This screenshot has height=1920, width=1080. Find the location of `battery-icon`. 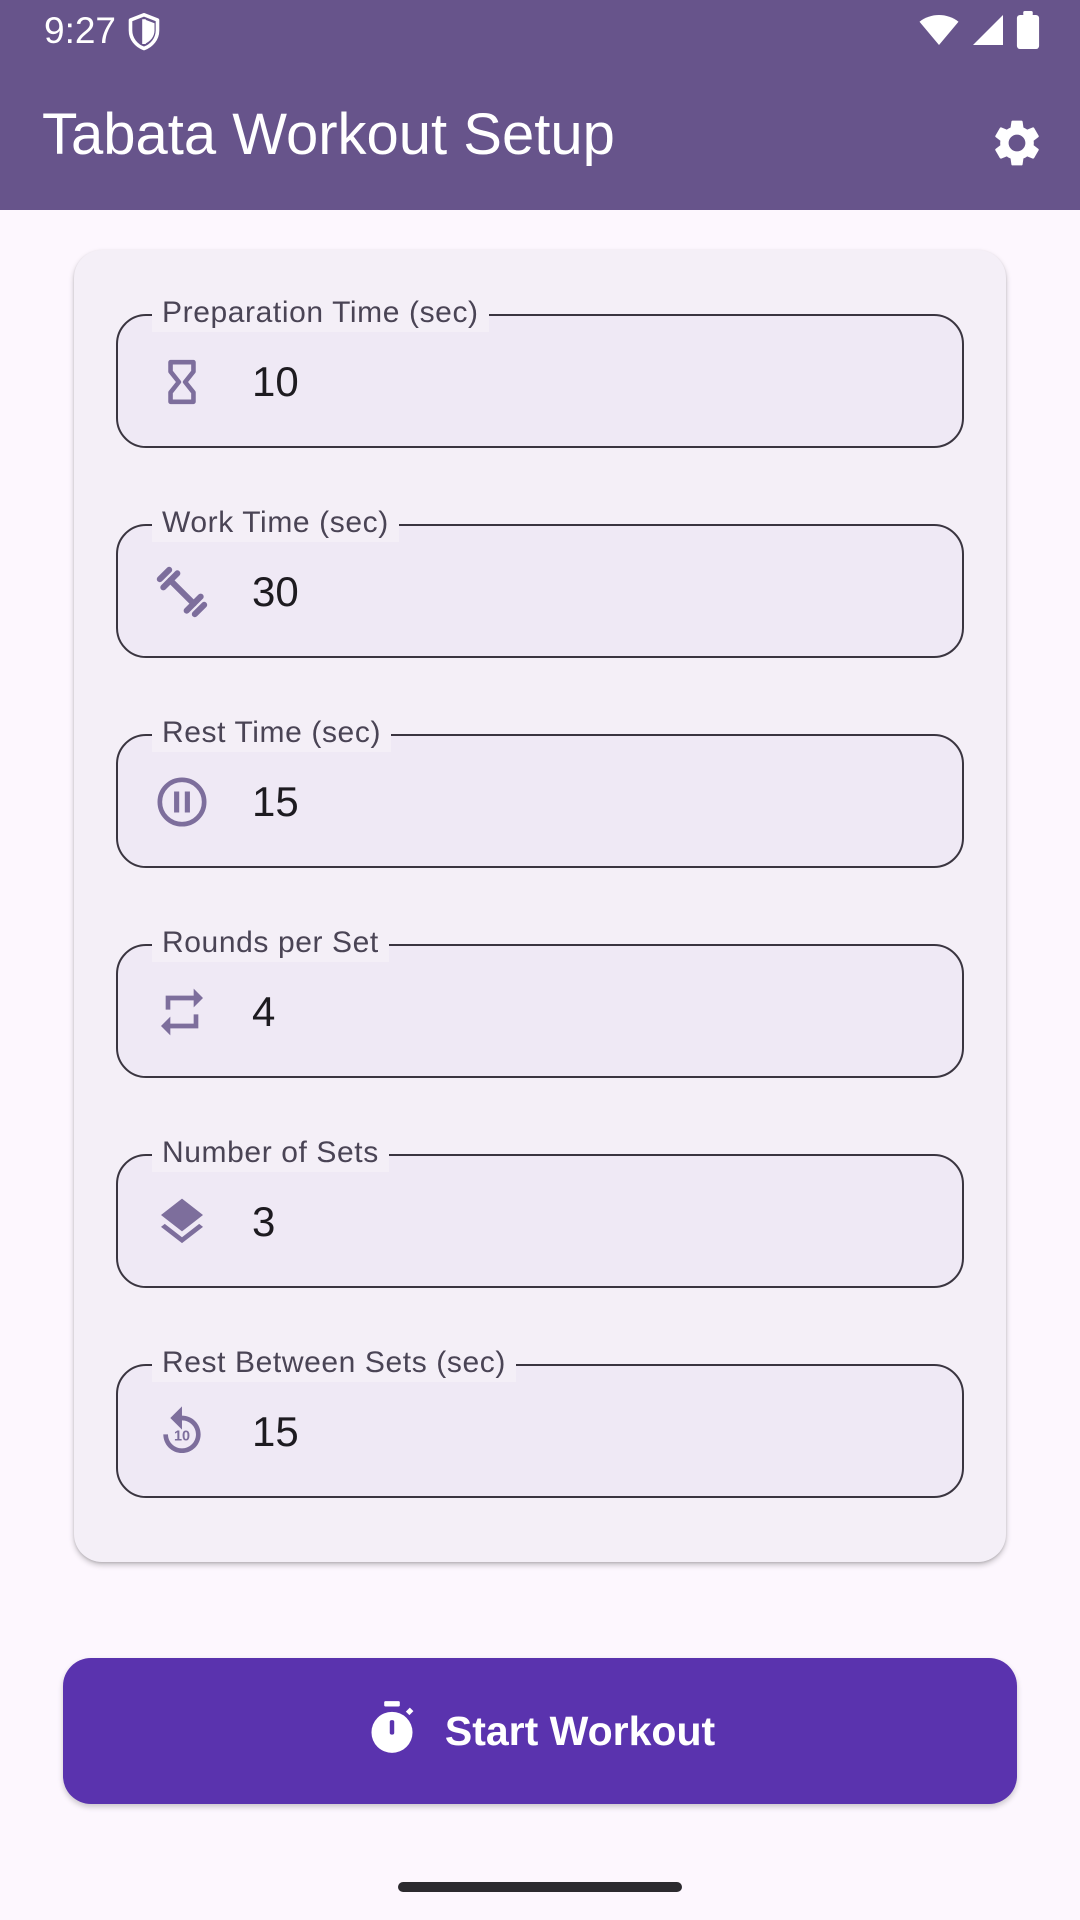

battery-icon is located at coordinates (1028, 32).